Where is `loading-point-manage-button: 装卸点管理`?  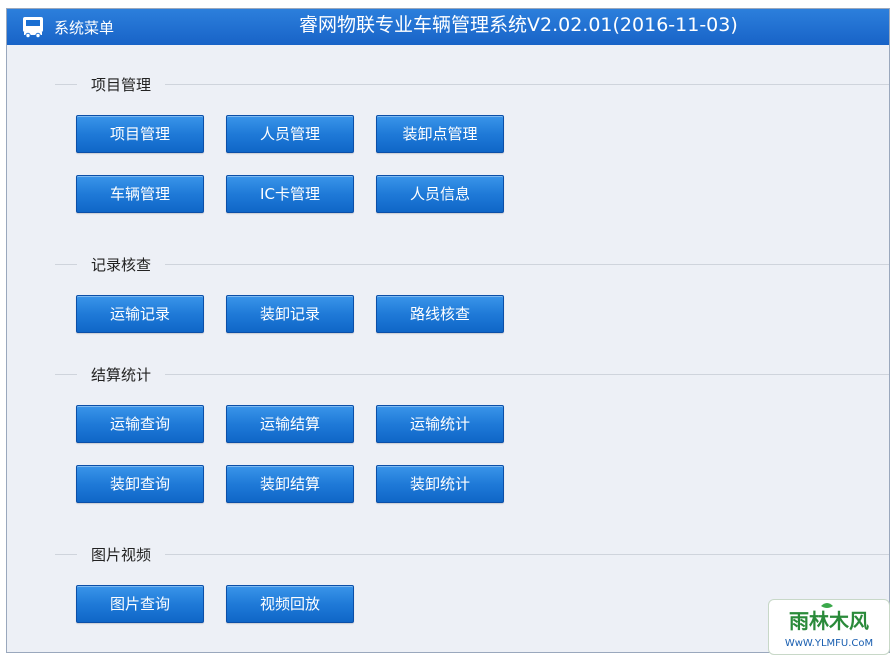
loading-point-manage-button: 装卸点管理 is located at coordinates (440, 134).